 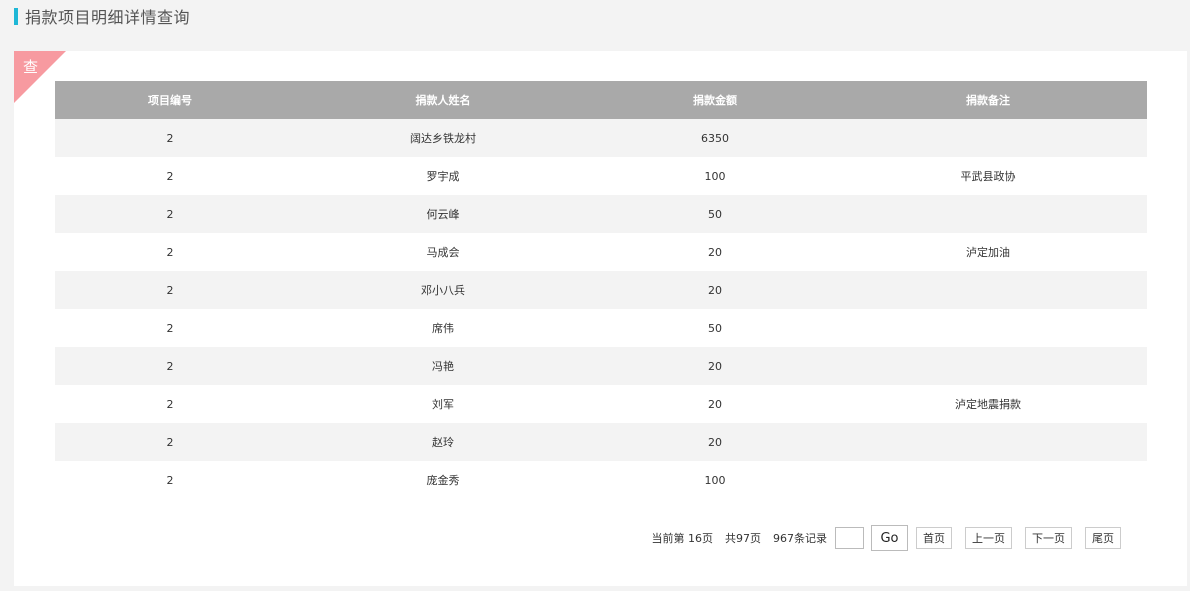 What do you see at coordinates (715, 100) in the screenshot?
I see `header-amount: 捐款金额` at bounding box center [715, 100].